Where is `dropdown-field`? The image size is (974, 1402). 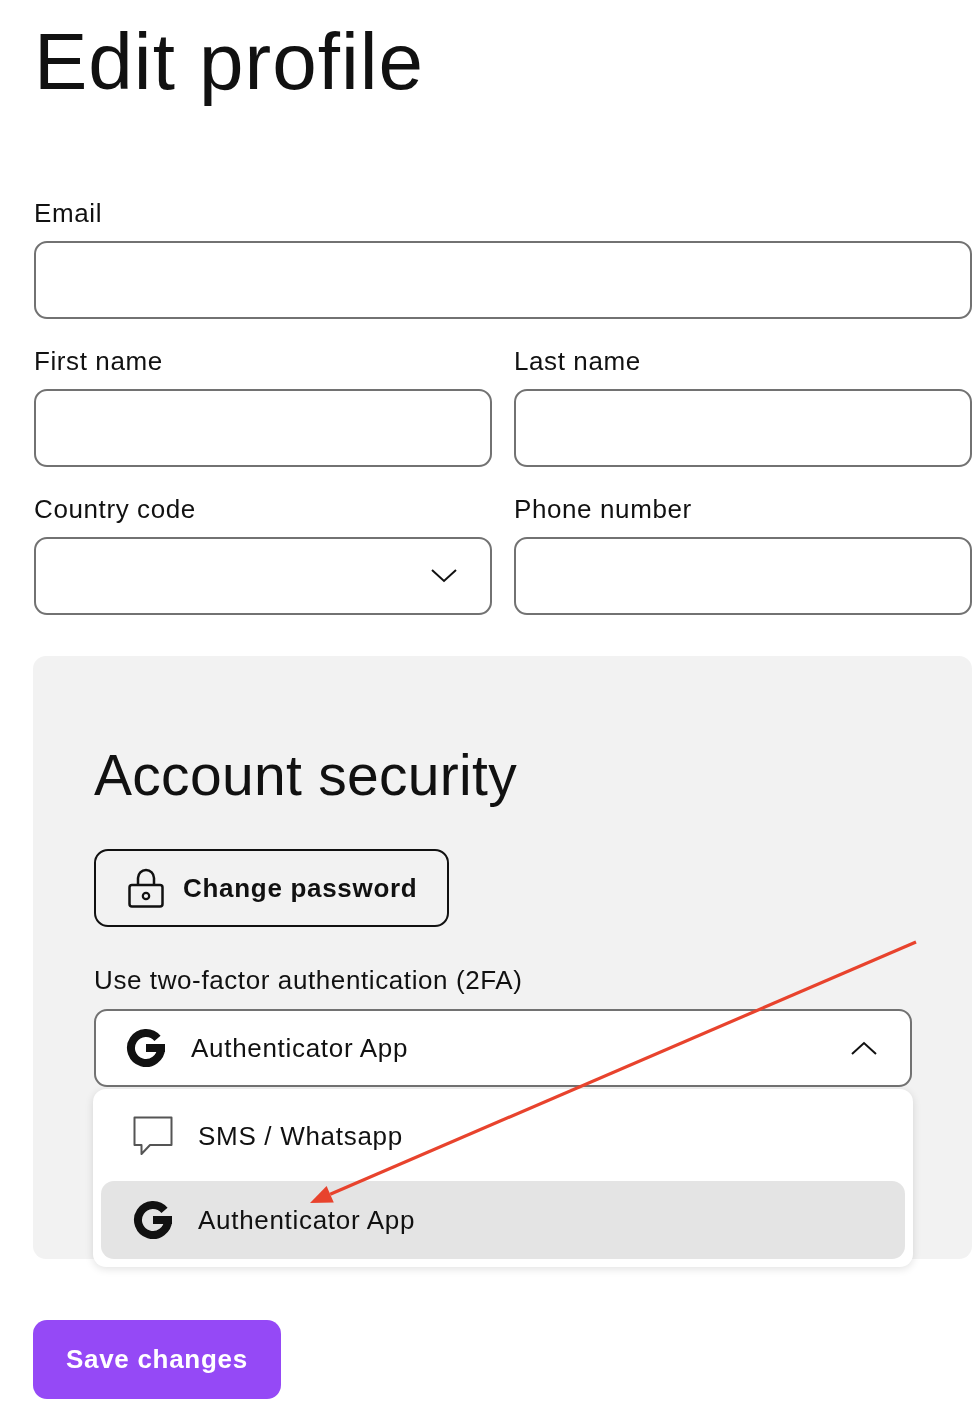
dropdown-field is located at coordinates (263, 576).